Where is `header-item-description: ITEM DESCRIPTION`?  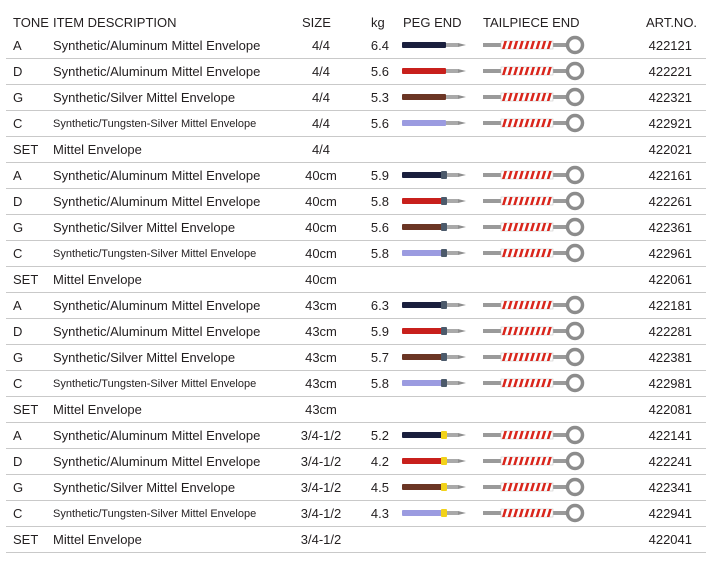
header-item-description: ITEM DESCRIPTION is located at coordinates (115, 22).